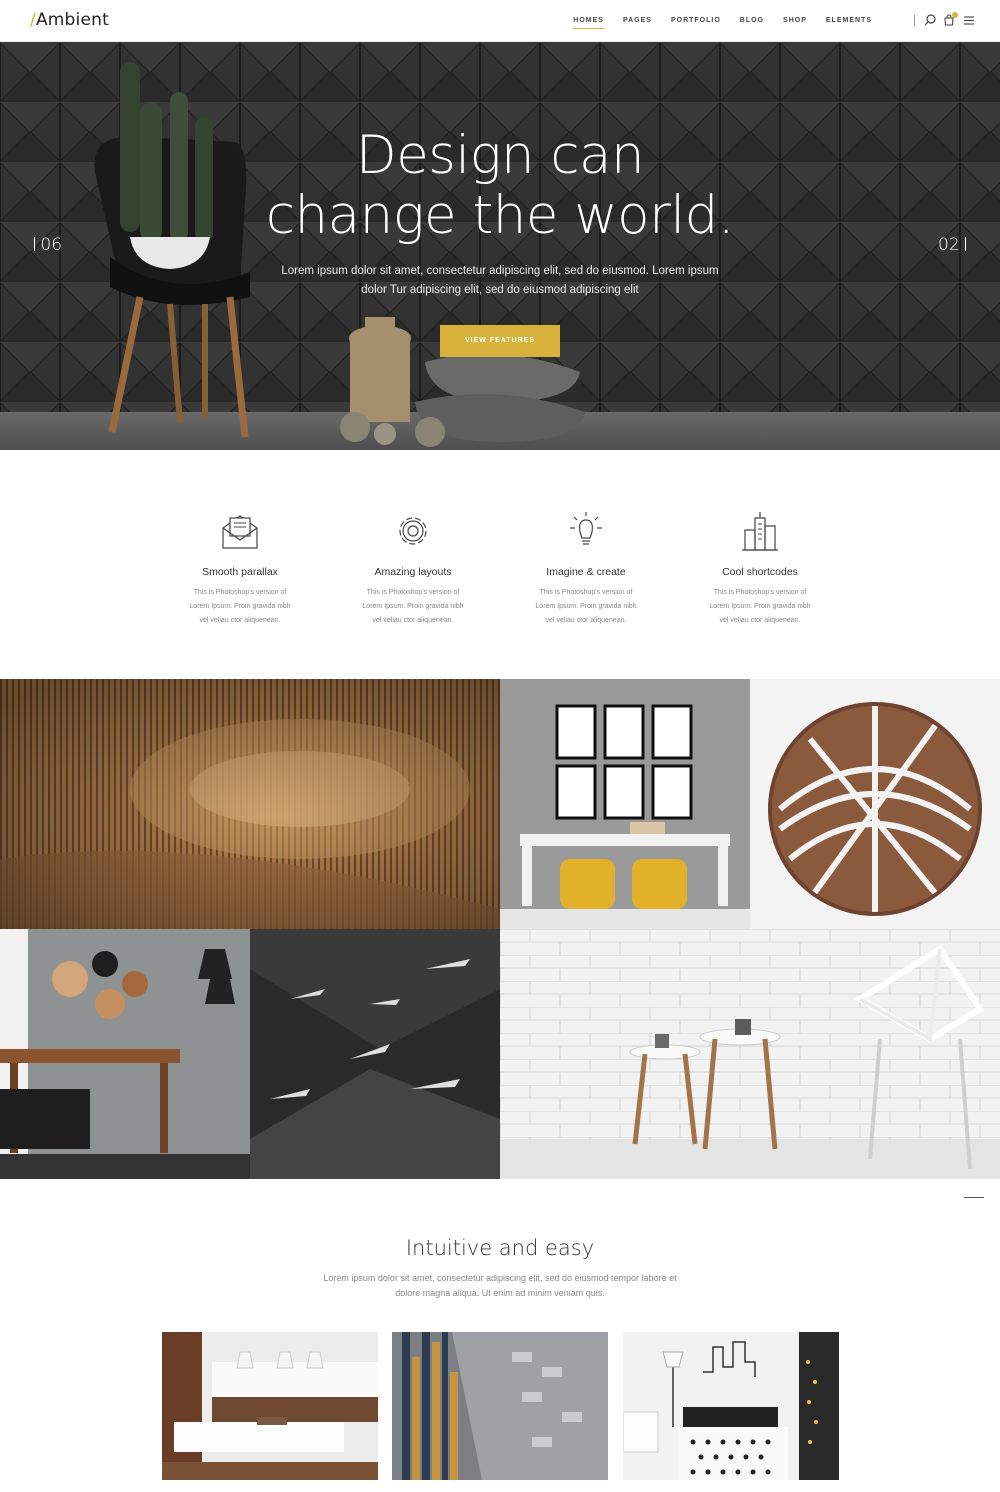 The width and height of the screenshot is (1000, 1492). Describe the element at coordinates (760, 572) in the screenshot. I see `feature-title: Cool shortcodes` at that location.